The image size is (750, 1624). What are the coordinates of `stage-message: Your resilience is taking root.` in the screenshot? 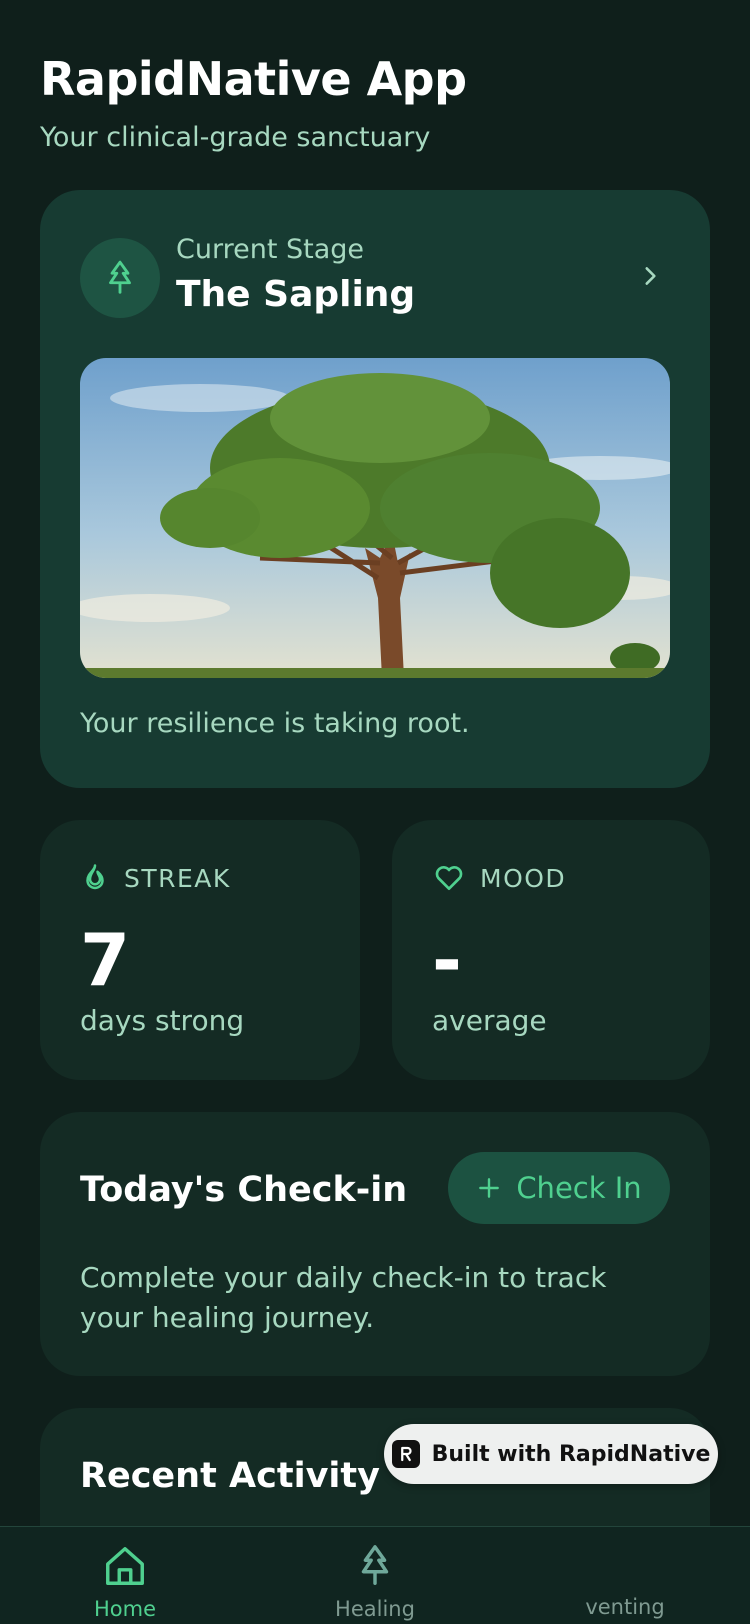 It's located at (275, 723).